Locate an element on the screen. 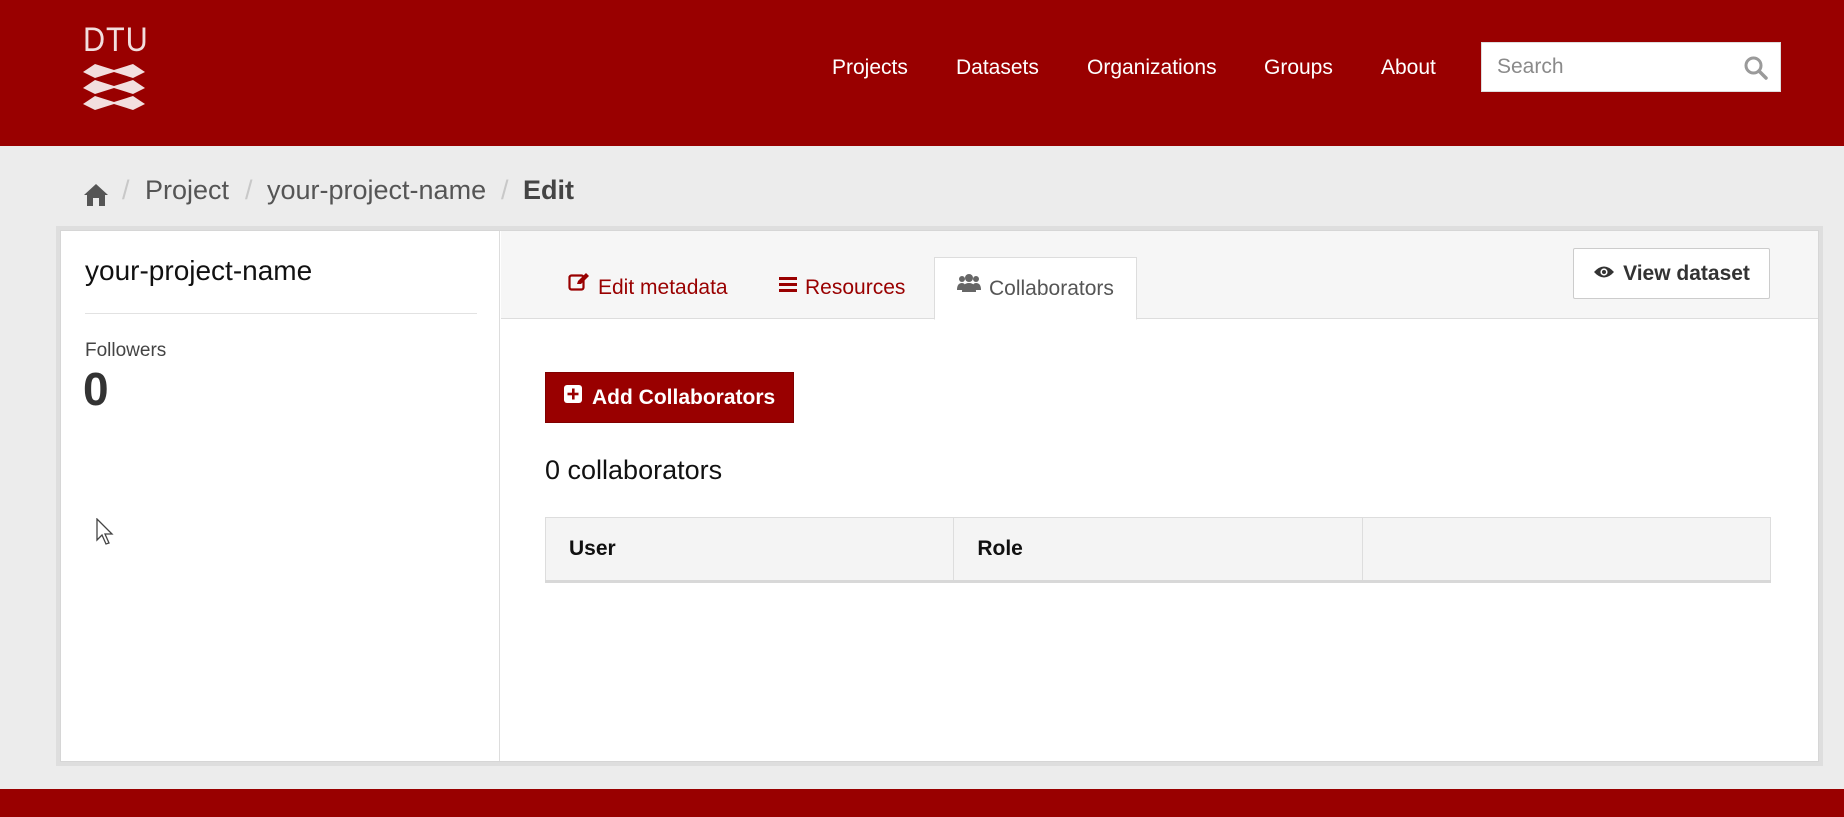 The height and width of the screenshot is (817, 1844). tab-collaborators: Collaborators is located at coordinates (1035, 288).